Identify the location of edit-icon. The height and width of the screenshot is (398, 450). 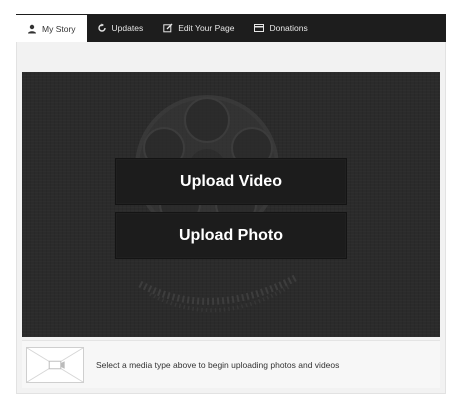
(168, 28).